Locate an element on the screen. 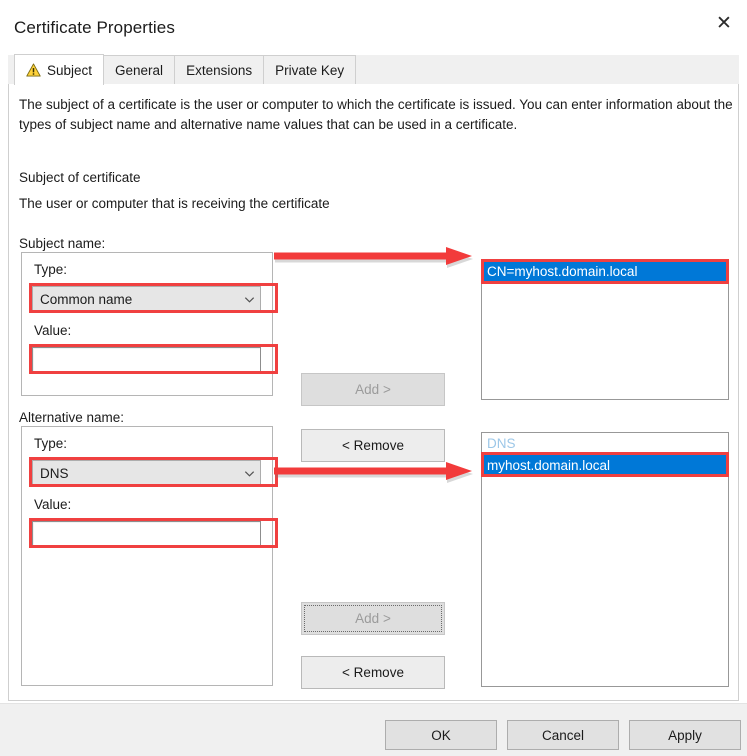  tab-private-key-label: Private Key is located at coordinates (310, 70).